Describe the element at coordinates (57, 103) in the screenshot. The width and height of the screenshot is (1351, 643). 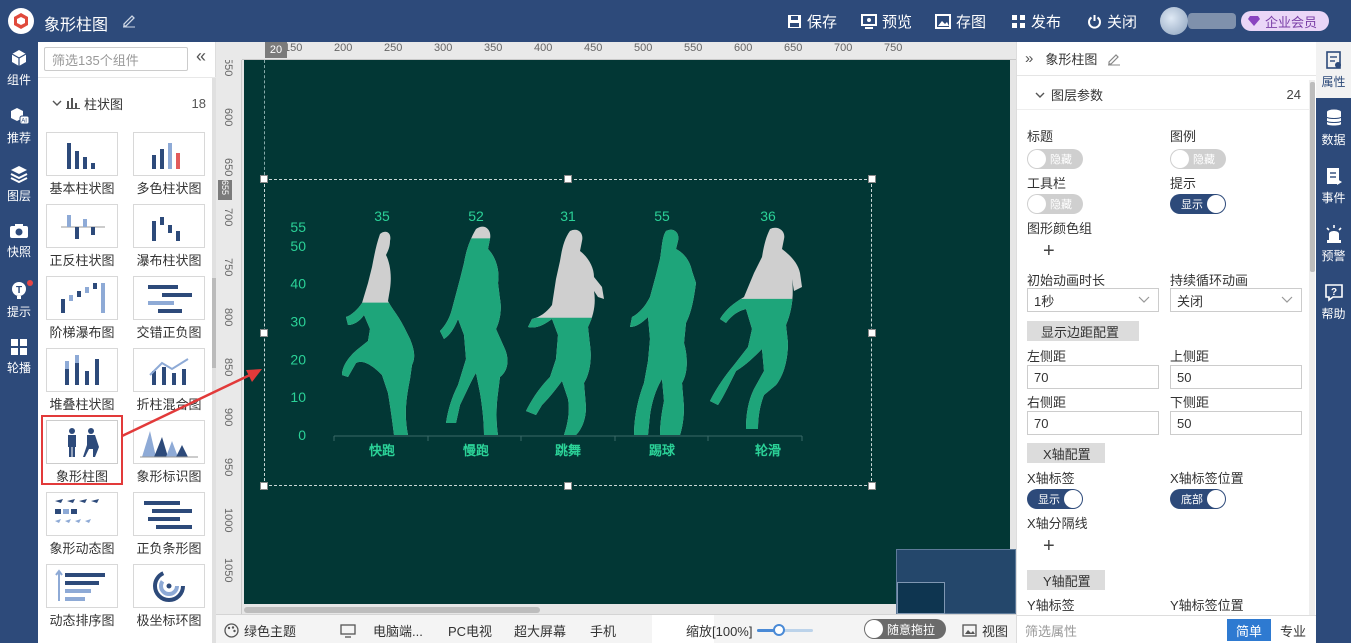
I see `chevron-down-icon` at that location.